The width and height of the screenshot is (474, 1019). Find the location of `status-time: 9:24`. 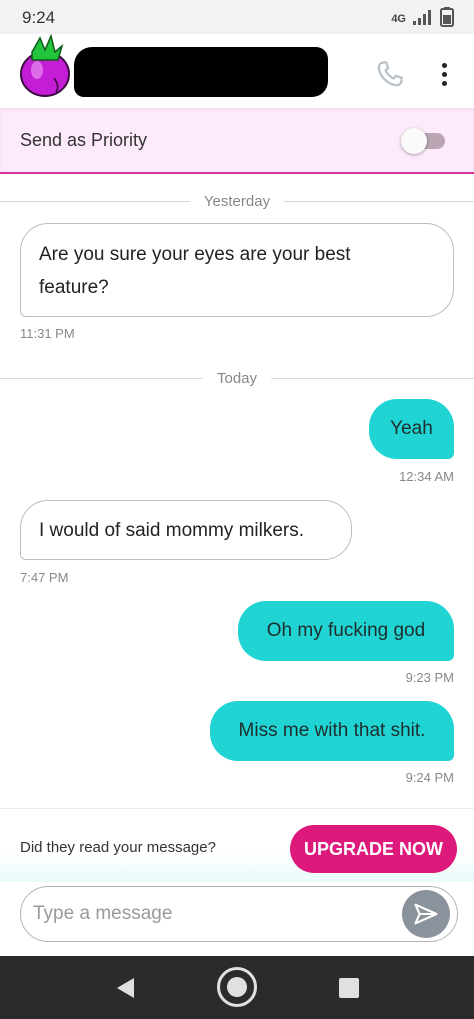

status-time: 9:24 is located at coordinates (39, 17).